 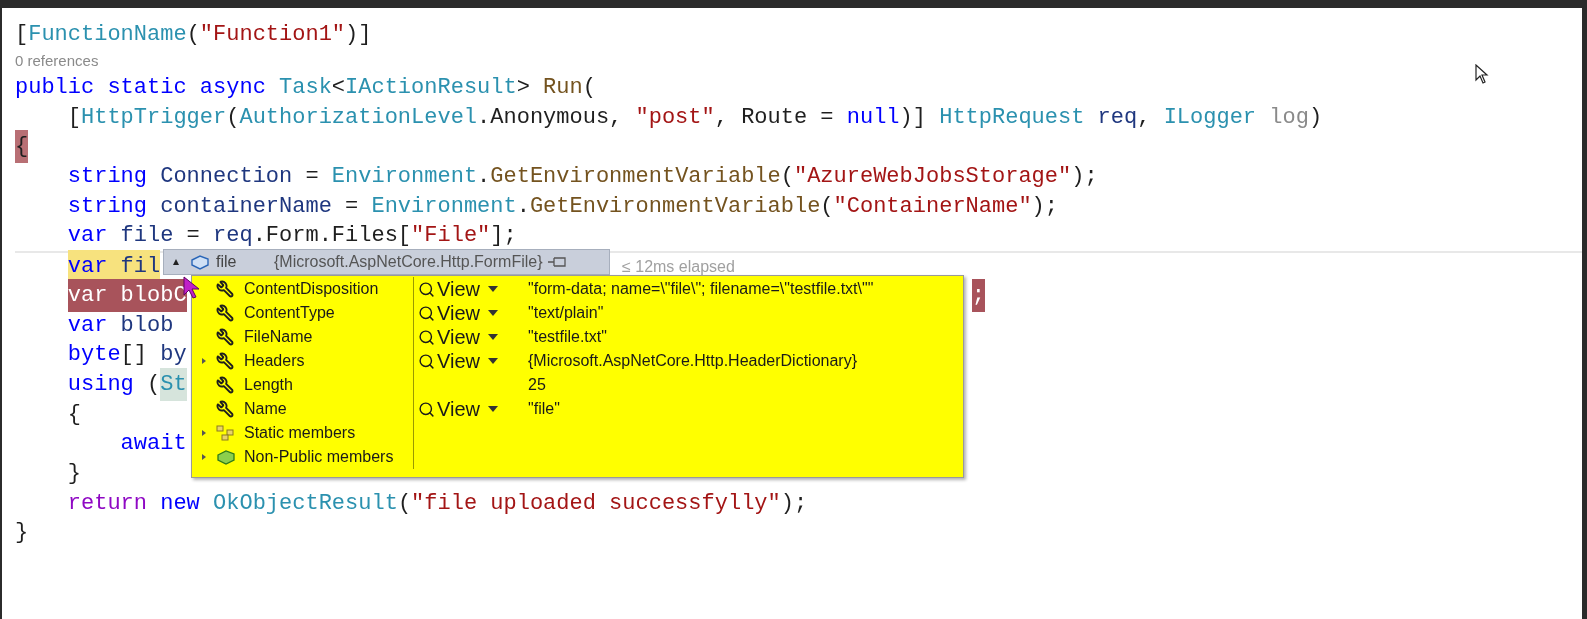 What do you see at coordinates (332, 236) in the screenshot?
I see `code-token: .Form.Files[` at bounding box center [332, 236].